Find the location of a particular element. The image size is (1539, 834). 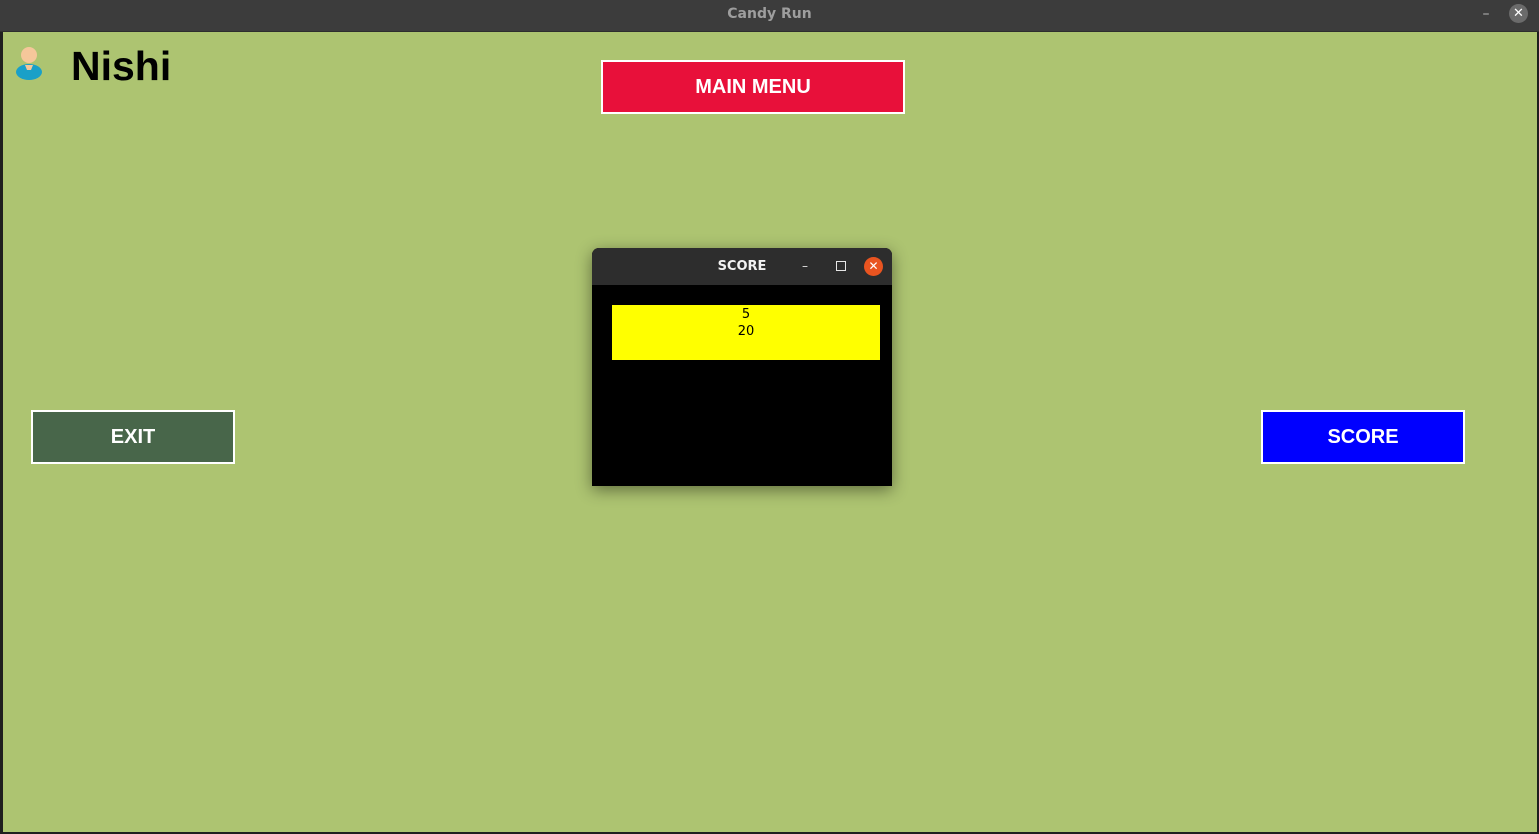

exit-button: EXIT is located at coordinates (133, 437).